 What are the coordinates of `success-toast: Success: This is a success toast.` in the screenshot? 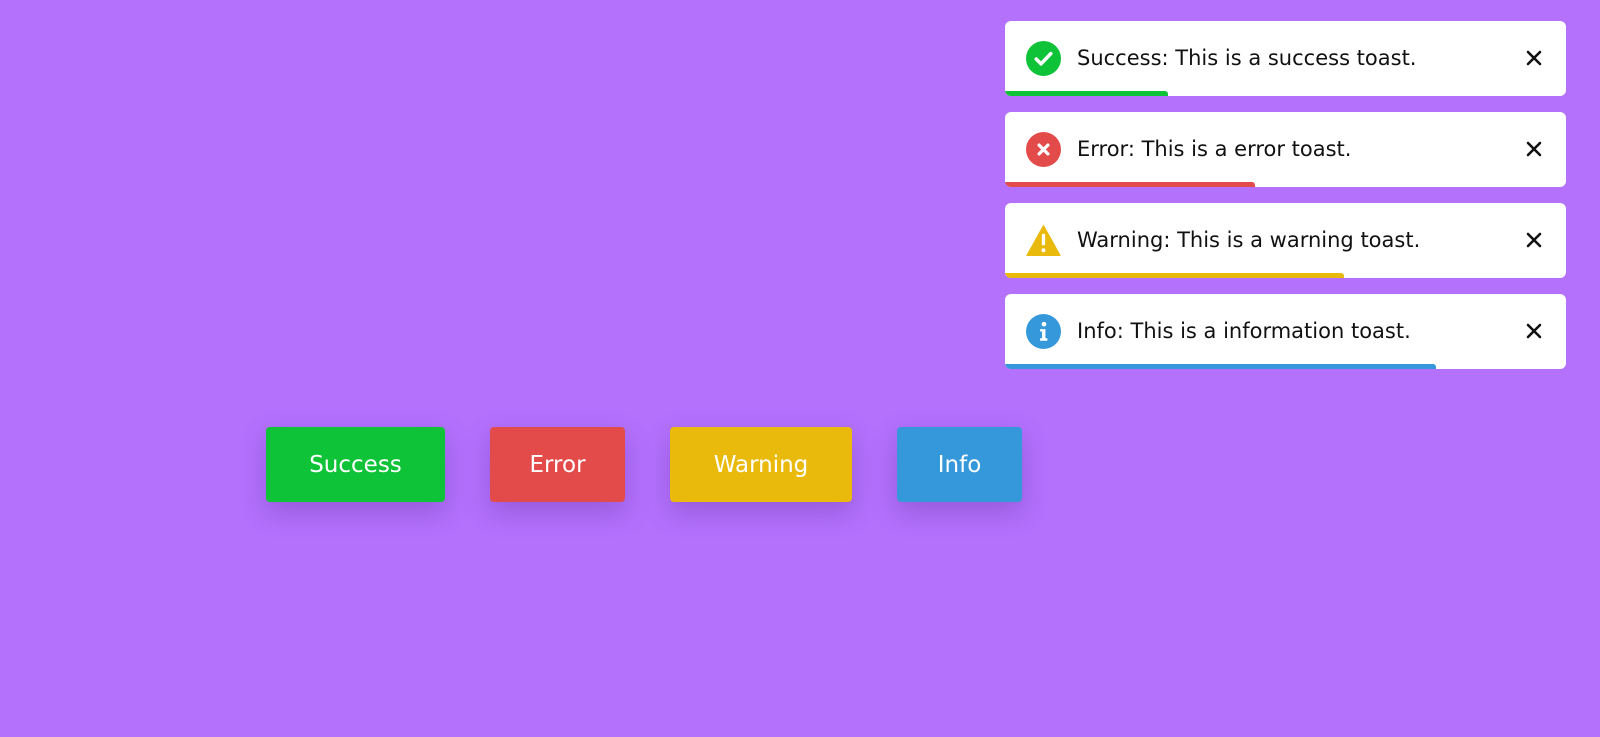 It's located at (1285, 58).